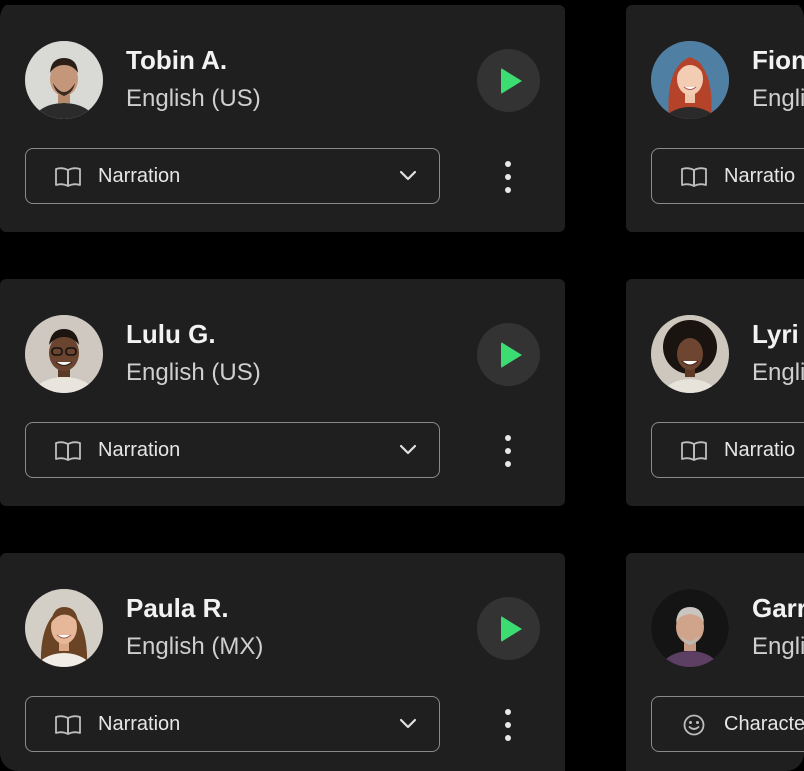 The width and height of the screenshot is (804, 771). Describe the element at coordinates (177, 60) in the screenshot. I see `voice-name: Tobin A.` at that location.